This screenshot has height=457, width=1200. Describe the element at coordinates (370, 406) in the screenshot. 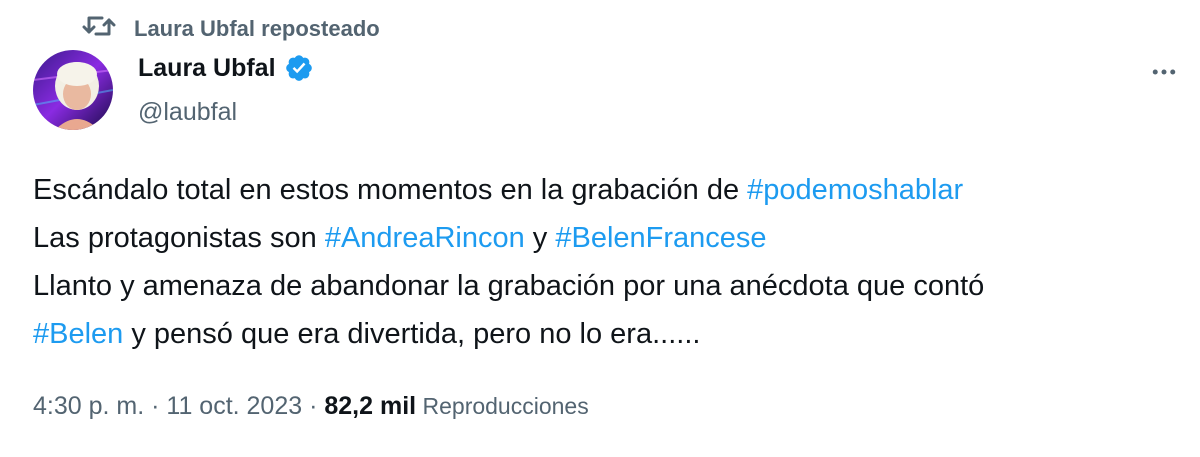

I see `views-count: 82,2 mil` at that location.